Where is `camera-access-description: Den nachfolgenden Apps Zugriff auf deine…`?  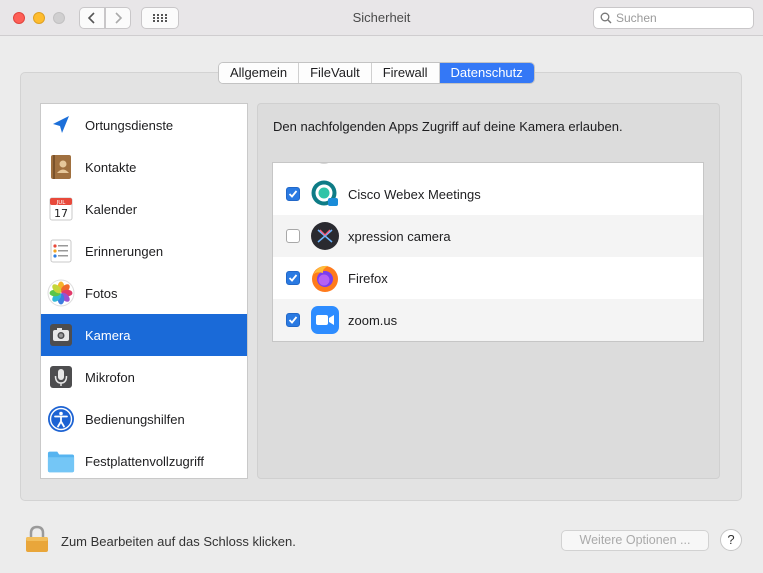
camera-access-description: Den nachfolgenden Apps Zugriff auf deine… is located at coordinates (448, 126).